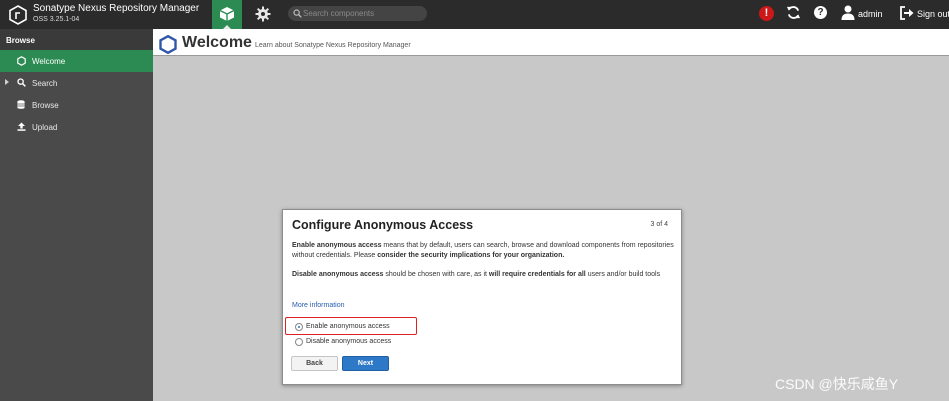  I want to click on sidebar-item-label: Browse, so click(45, 105).